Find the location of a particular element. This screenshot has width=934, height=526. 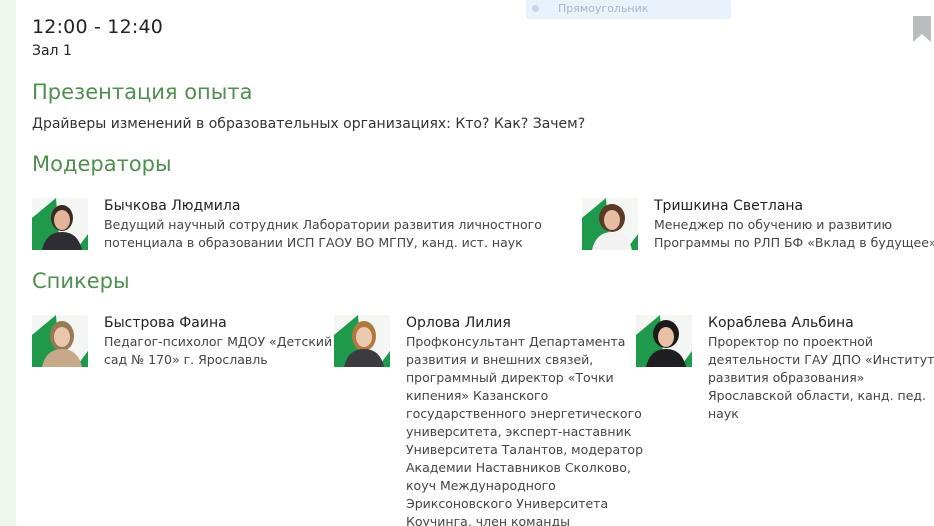

role-line: сад № 170» г. Ярославль is located at coordinates (186, 359).